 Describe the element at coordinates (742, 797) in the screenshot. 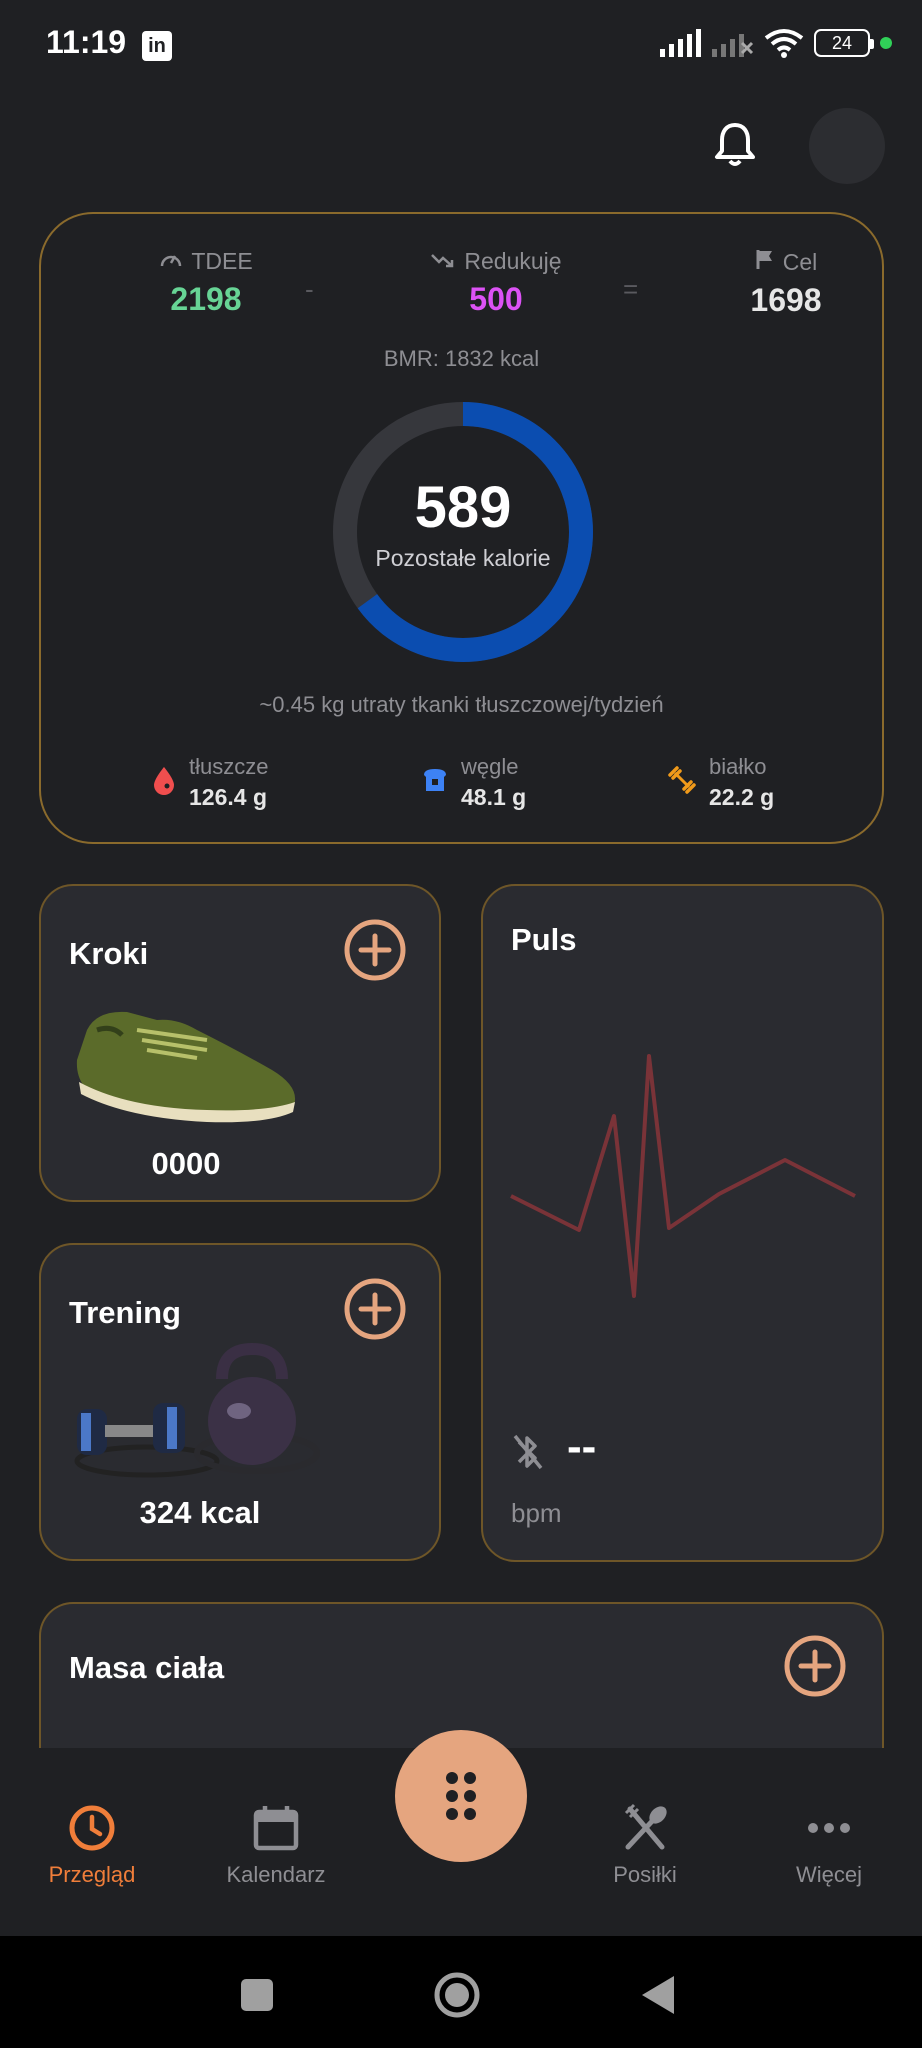

I see `protein-value: 22.2 g` at that location.